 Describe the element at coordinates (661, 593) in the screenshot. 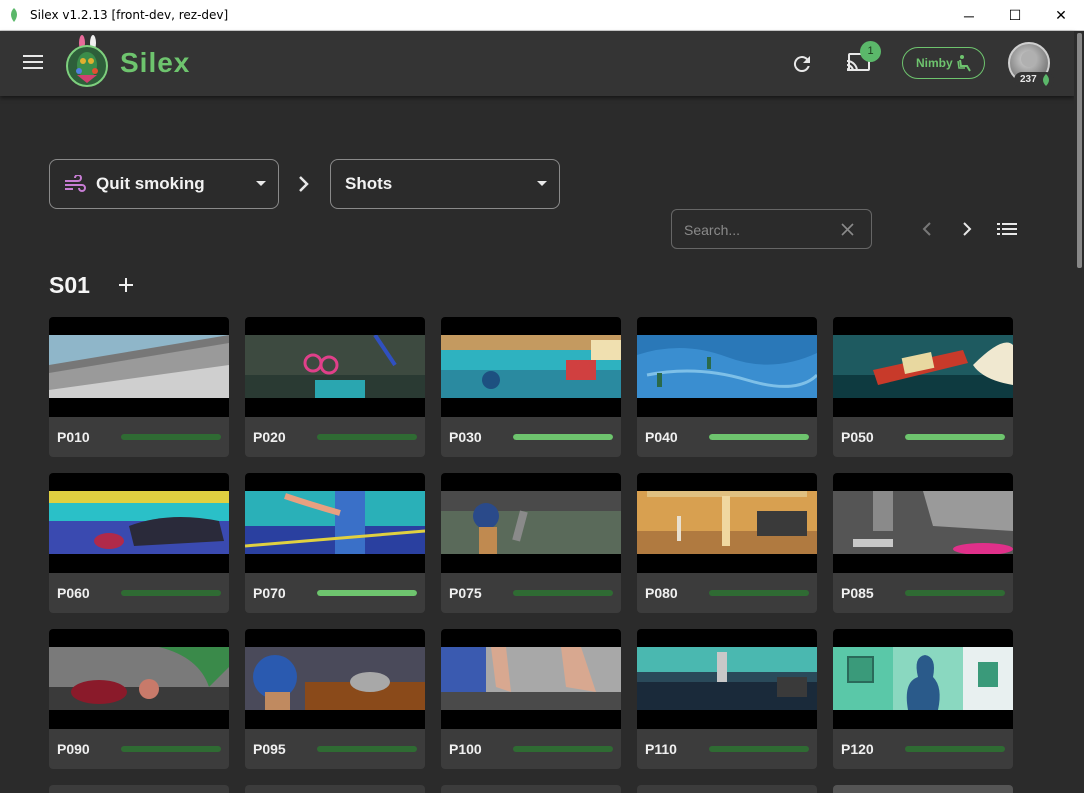

I see `shot-name: P080` at that location.